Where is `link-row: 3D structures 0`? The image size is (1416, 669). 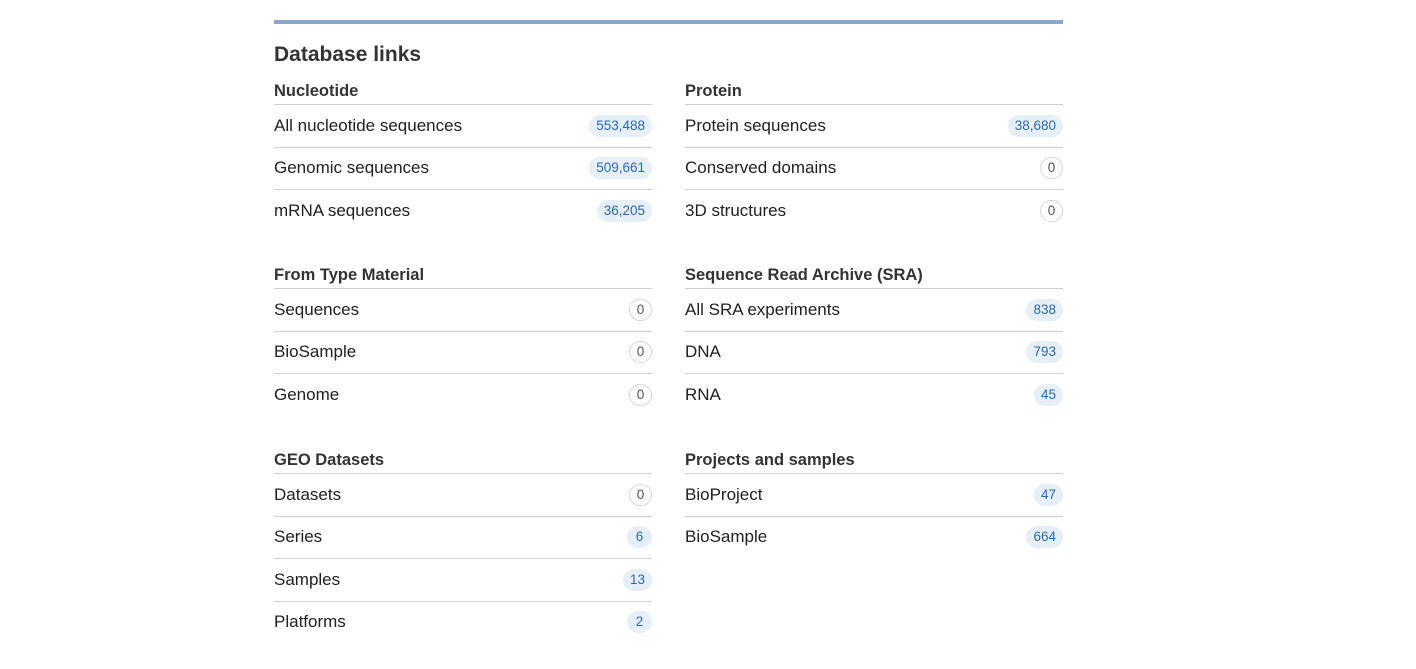 link-row: 3D structures 0 is located at coordinates (874, 211).